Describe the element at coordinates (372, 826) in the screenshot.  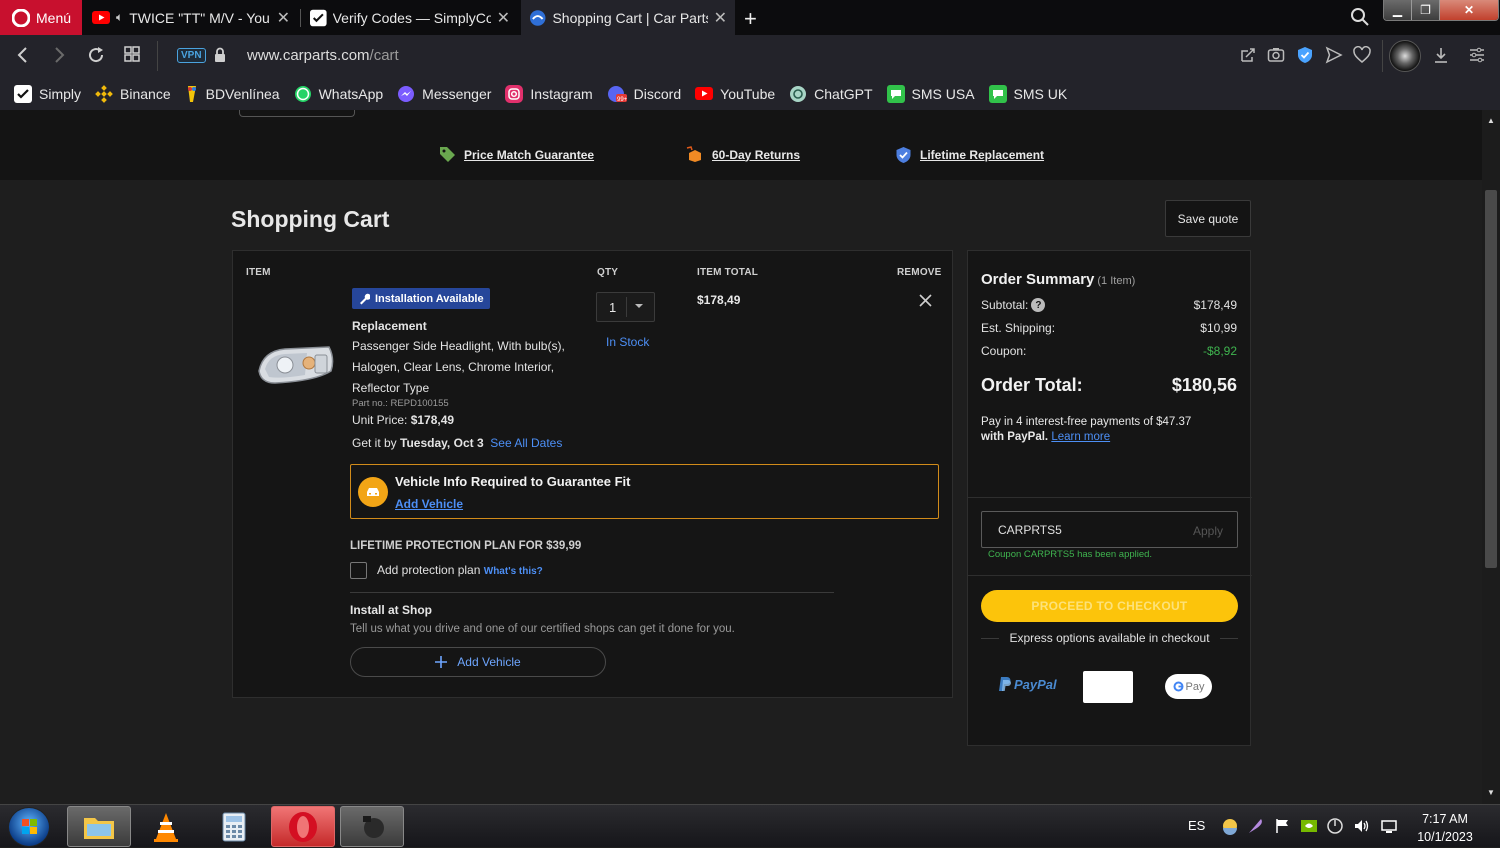
I see `app-taskbar-button` at that location.